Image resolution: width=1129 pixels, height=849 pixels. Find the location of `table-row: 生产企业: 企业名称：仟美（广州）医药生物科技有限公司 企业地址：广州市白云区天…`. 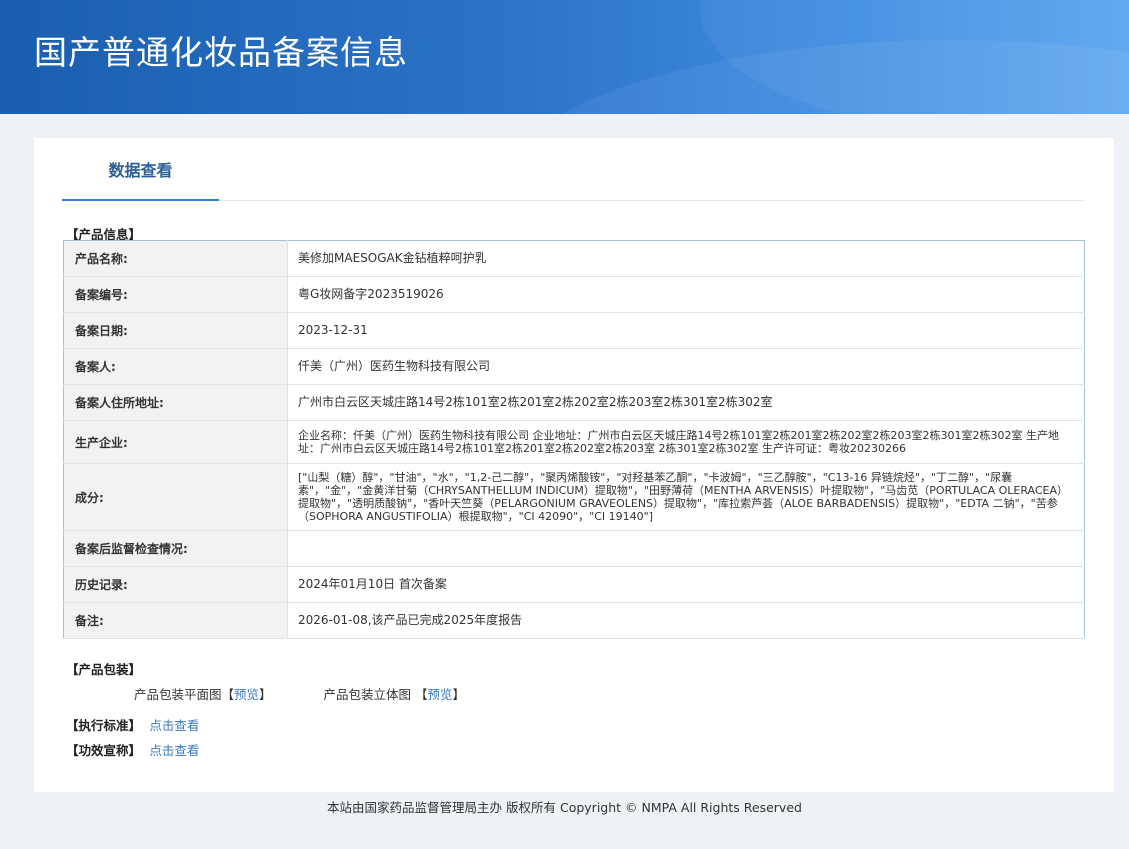

table-row: 生产企业: 企业名称：仟美（广州）医药生物科技有限公司 企业地址：广州市白云区天… is located at coordinates (574, 442).